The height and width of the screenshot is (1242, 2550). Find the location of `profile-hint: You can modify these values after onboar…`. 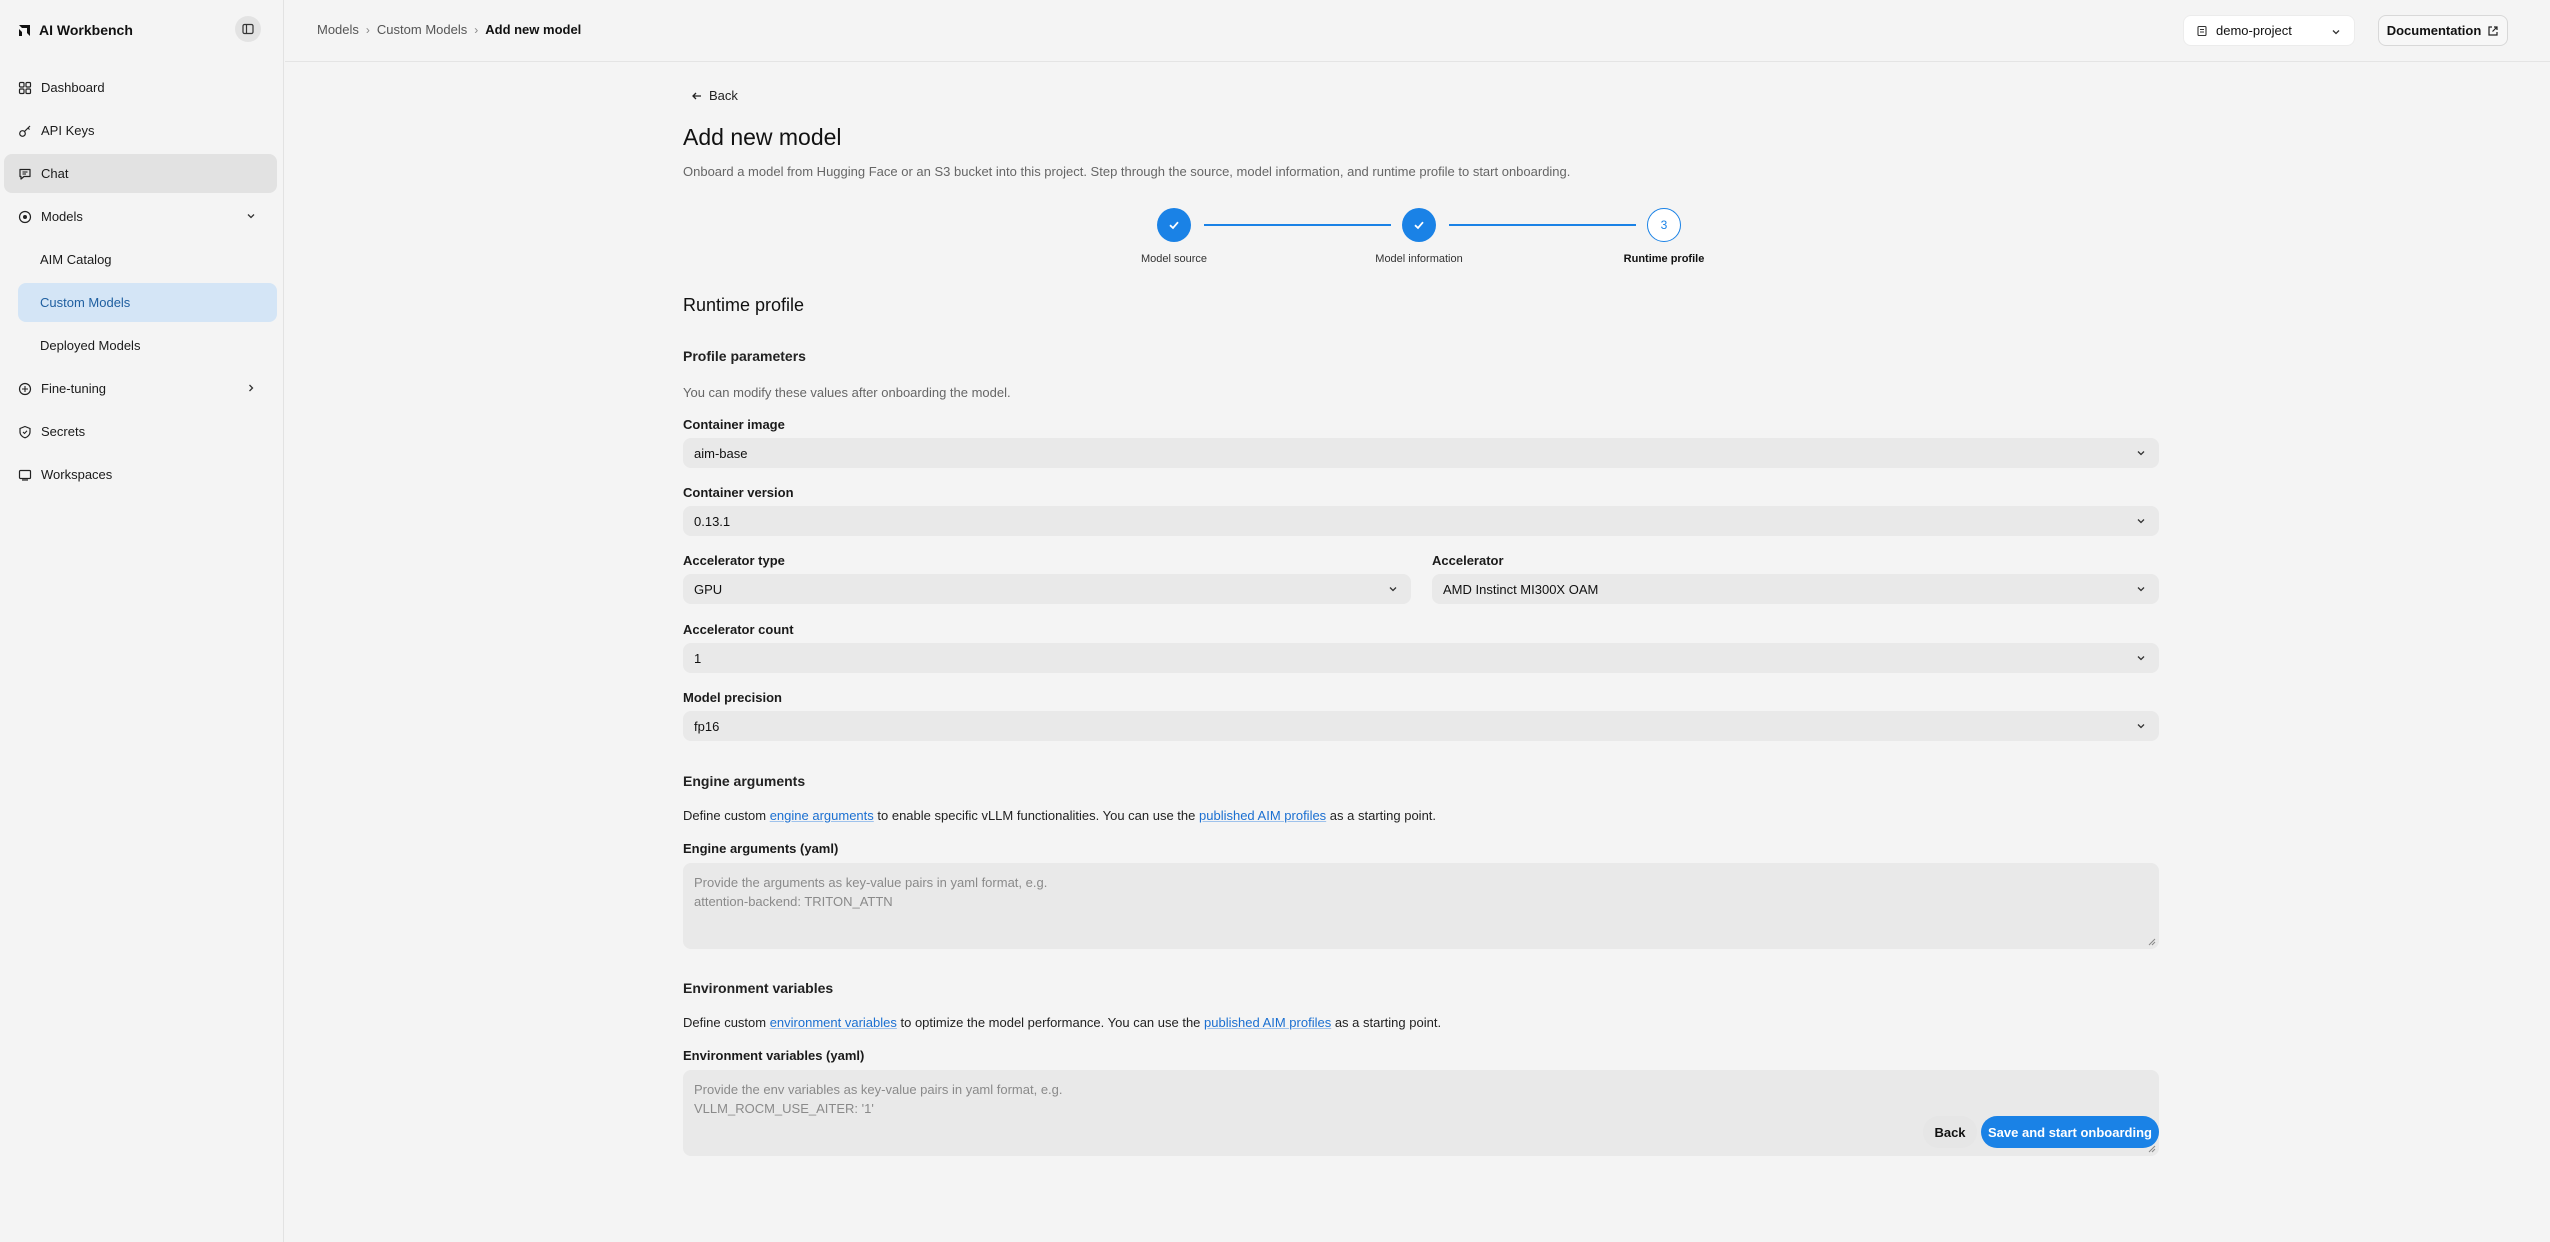

profile-hint: You can modify these values after onboar… is located at coordinates (847, 392).